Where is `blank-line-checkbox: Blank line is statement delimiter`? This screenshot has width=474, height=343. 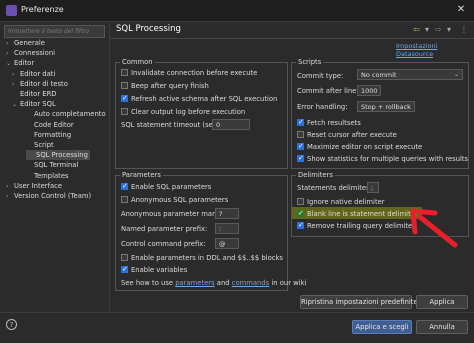
blank-line-checkbox: Blank line is statement delimiter is located at coordinates (357, 213).